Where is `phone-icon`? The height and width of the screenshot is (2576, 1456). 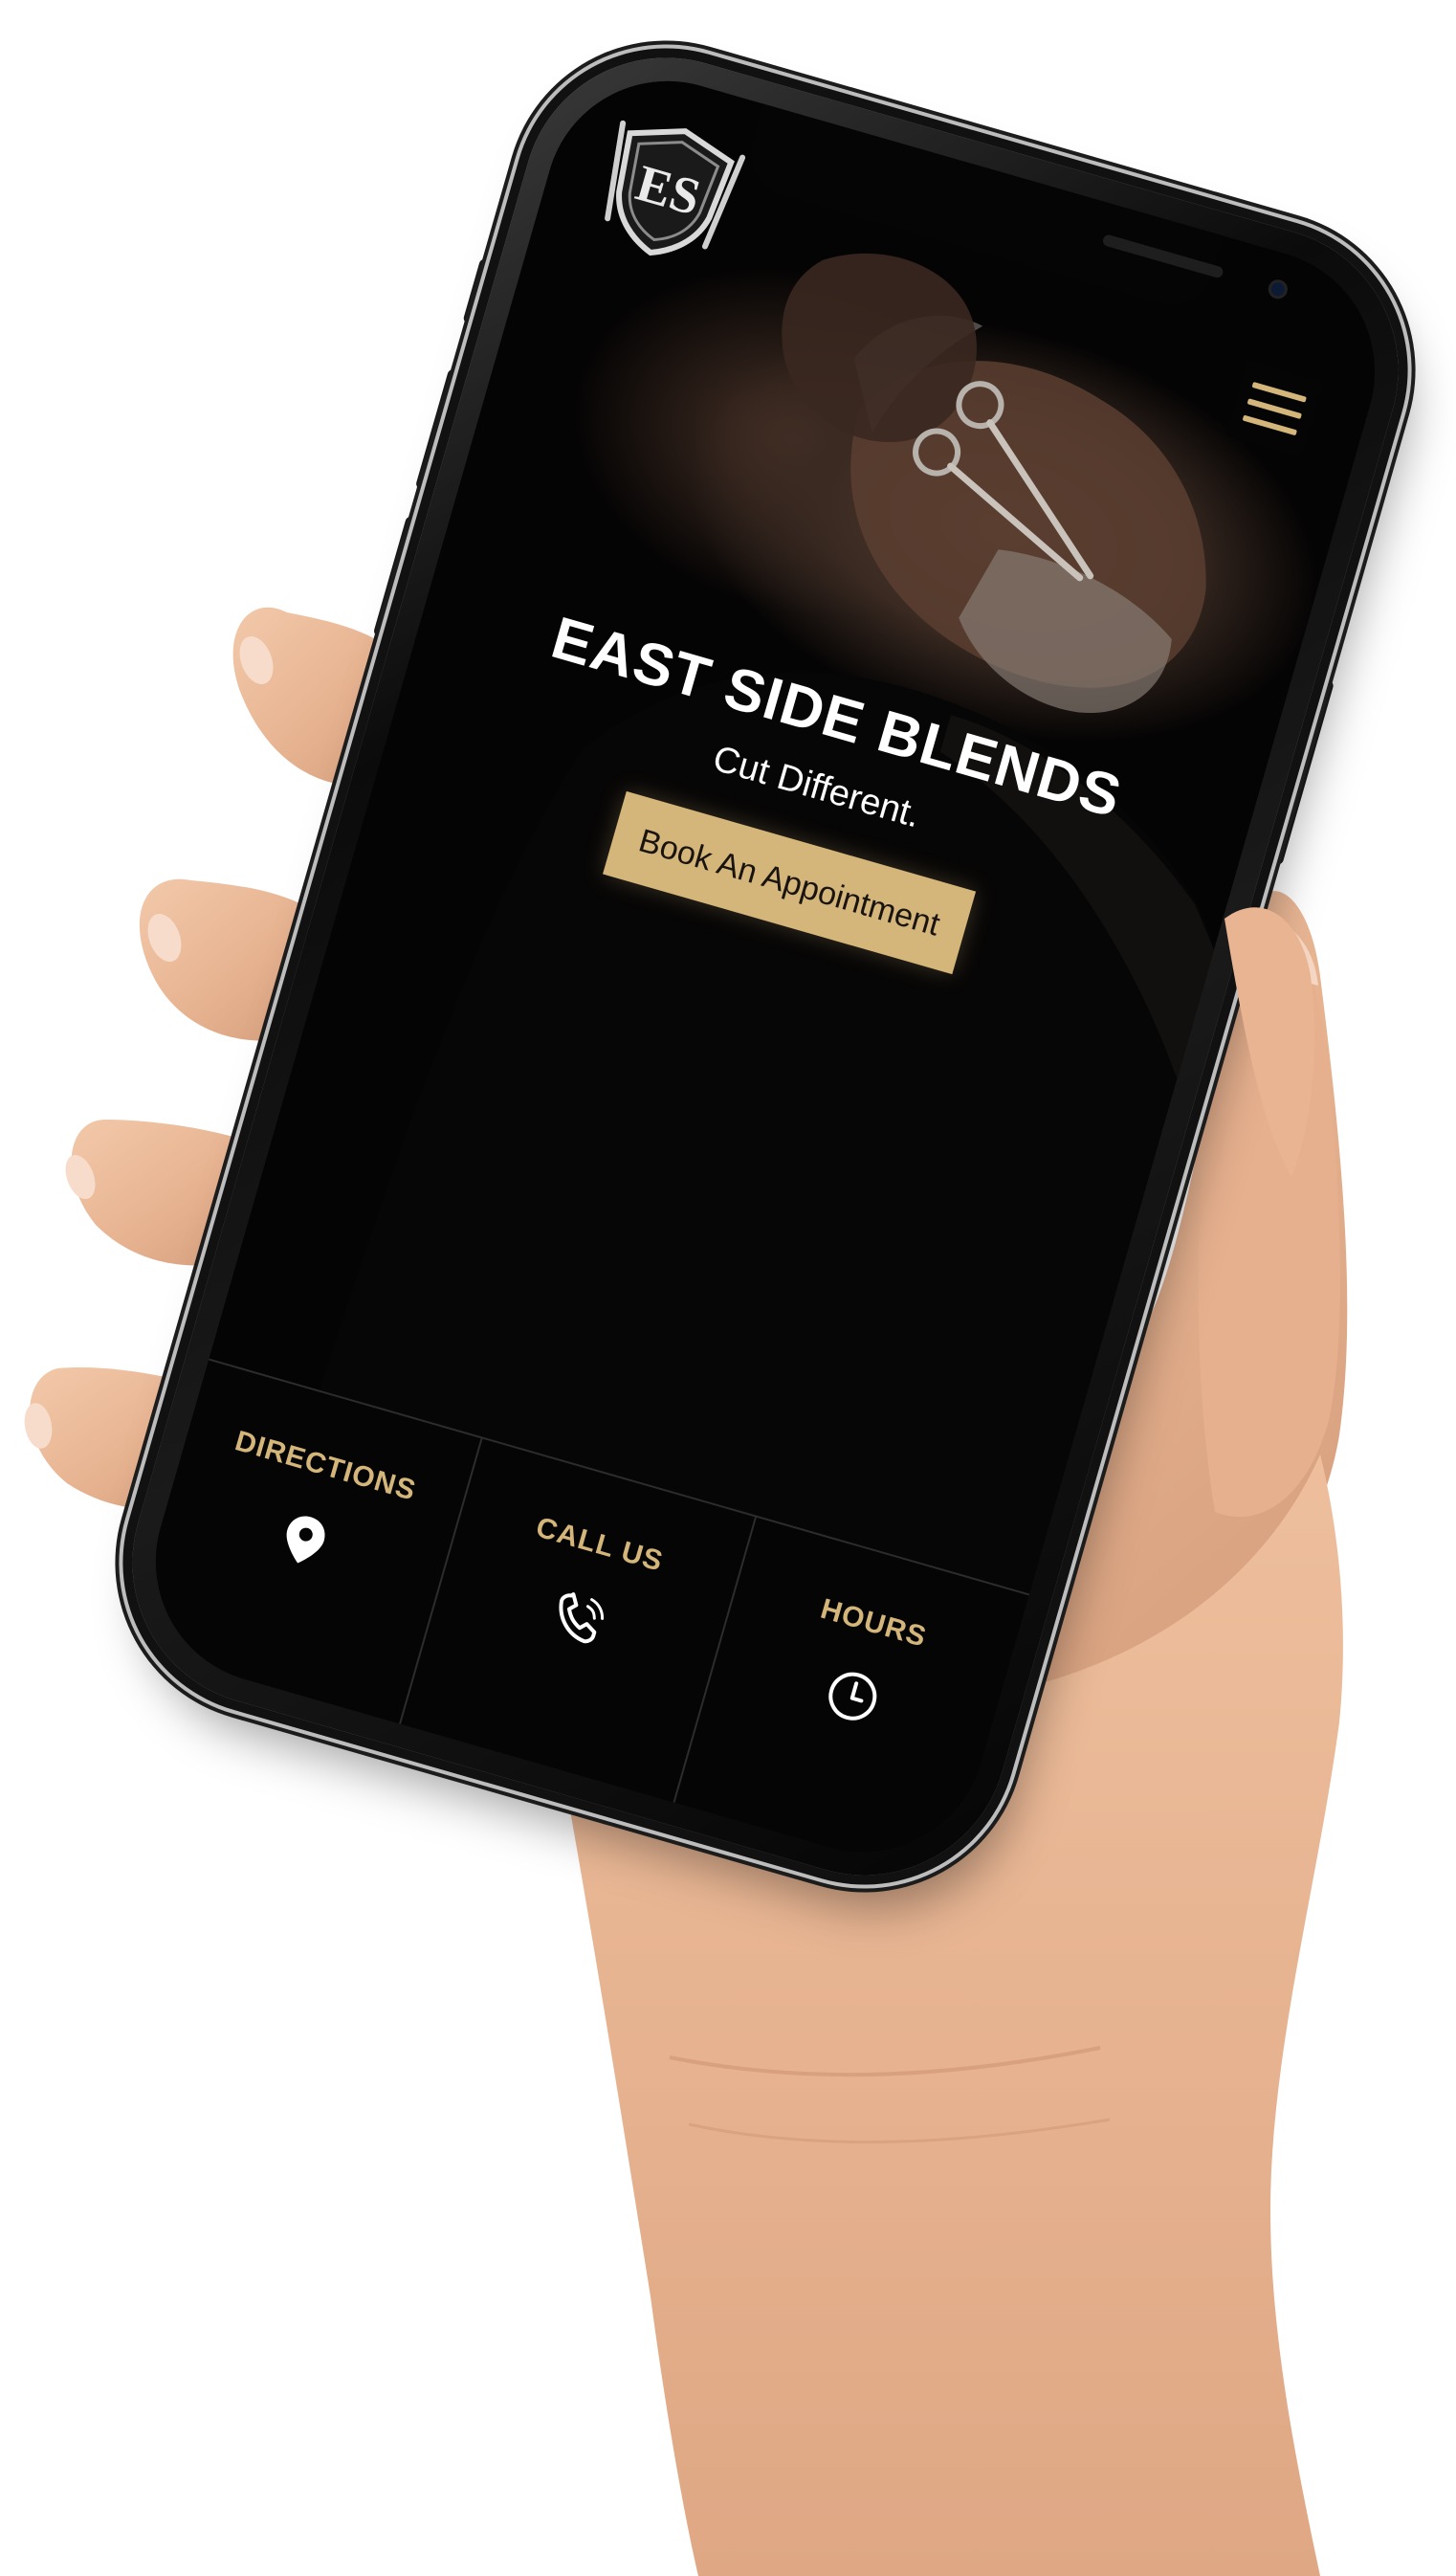 phone-icon is located at coordinates (582, 1618).